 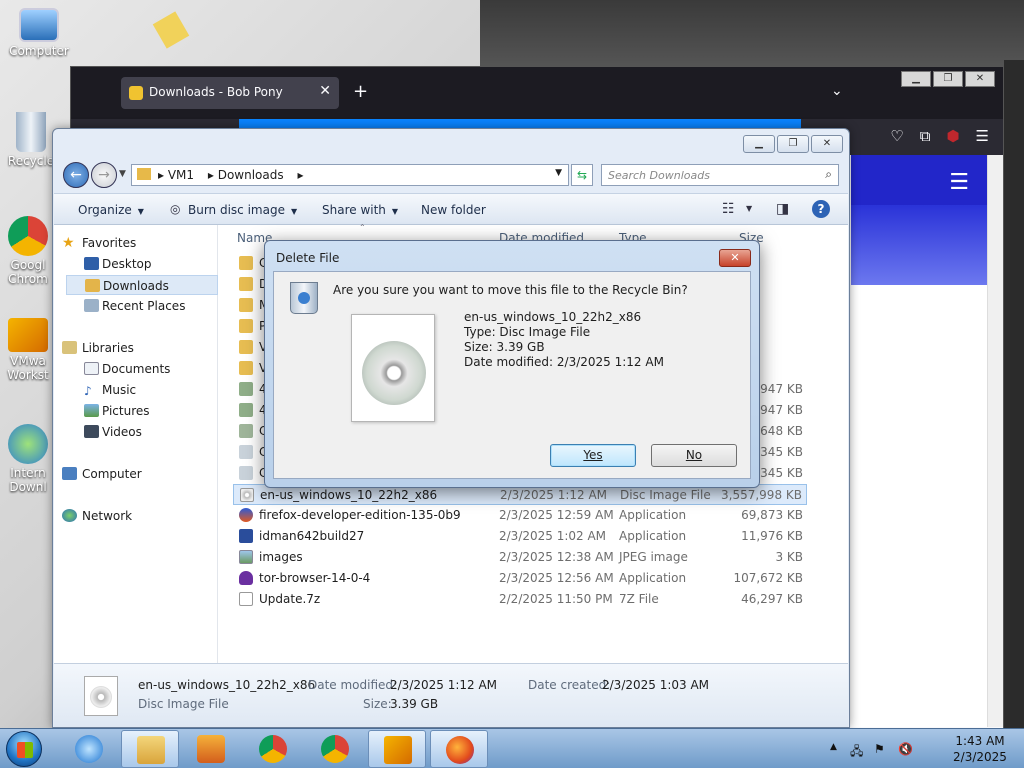 I want to click on start-button, so click(x=24, y=749).